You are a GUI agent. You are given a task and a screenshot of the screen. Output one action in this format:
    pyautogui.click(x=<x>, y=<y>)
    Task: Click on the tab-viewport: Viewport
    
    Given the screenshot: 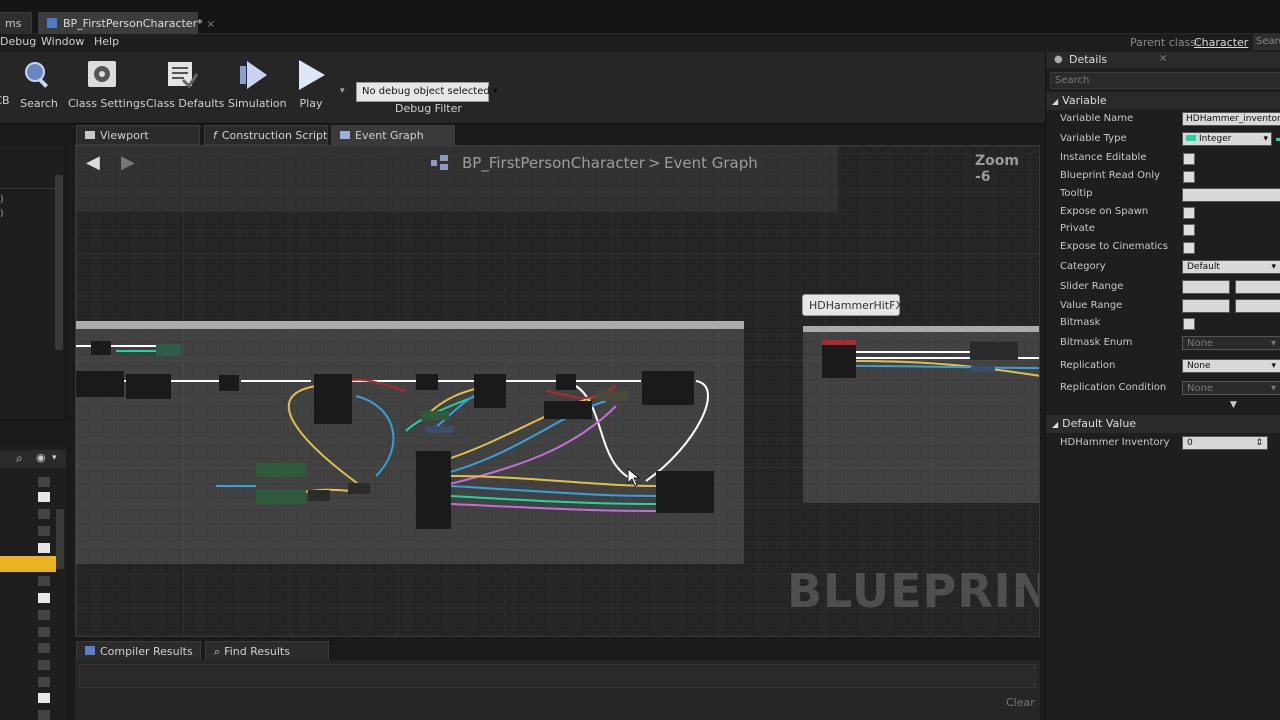 What is the action you would take?
    pyautogui.click(x=138, y=135)
    